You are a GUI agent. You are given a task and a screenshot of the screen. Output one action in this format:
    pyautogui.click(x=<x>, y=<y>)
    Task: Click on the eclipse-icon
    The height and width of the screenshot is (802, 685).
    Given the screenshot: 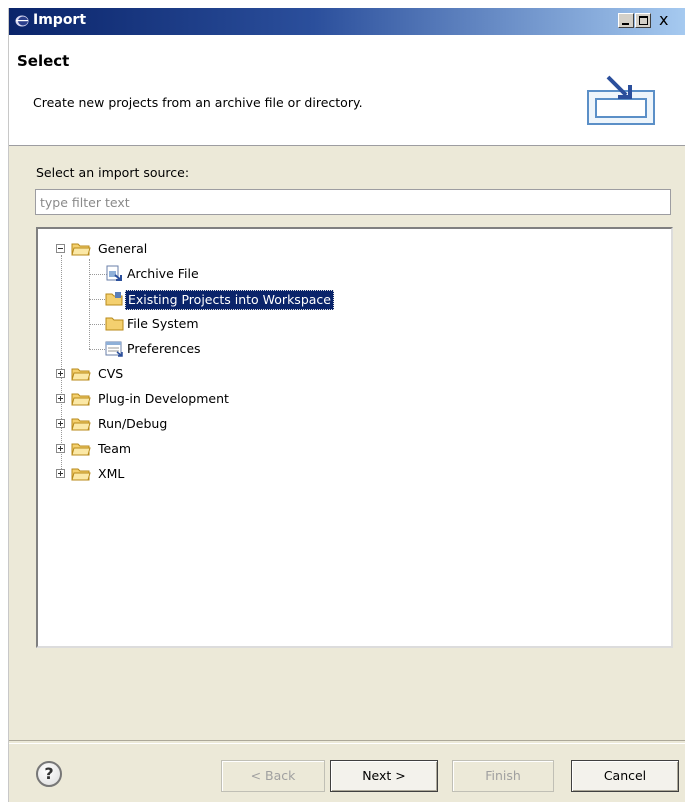 What is the action you would take?
    pyautogui.click(x=22, y=21)
    